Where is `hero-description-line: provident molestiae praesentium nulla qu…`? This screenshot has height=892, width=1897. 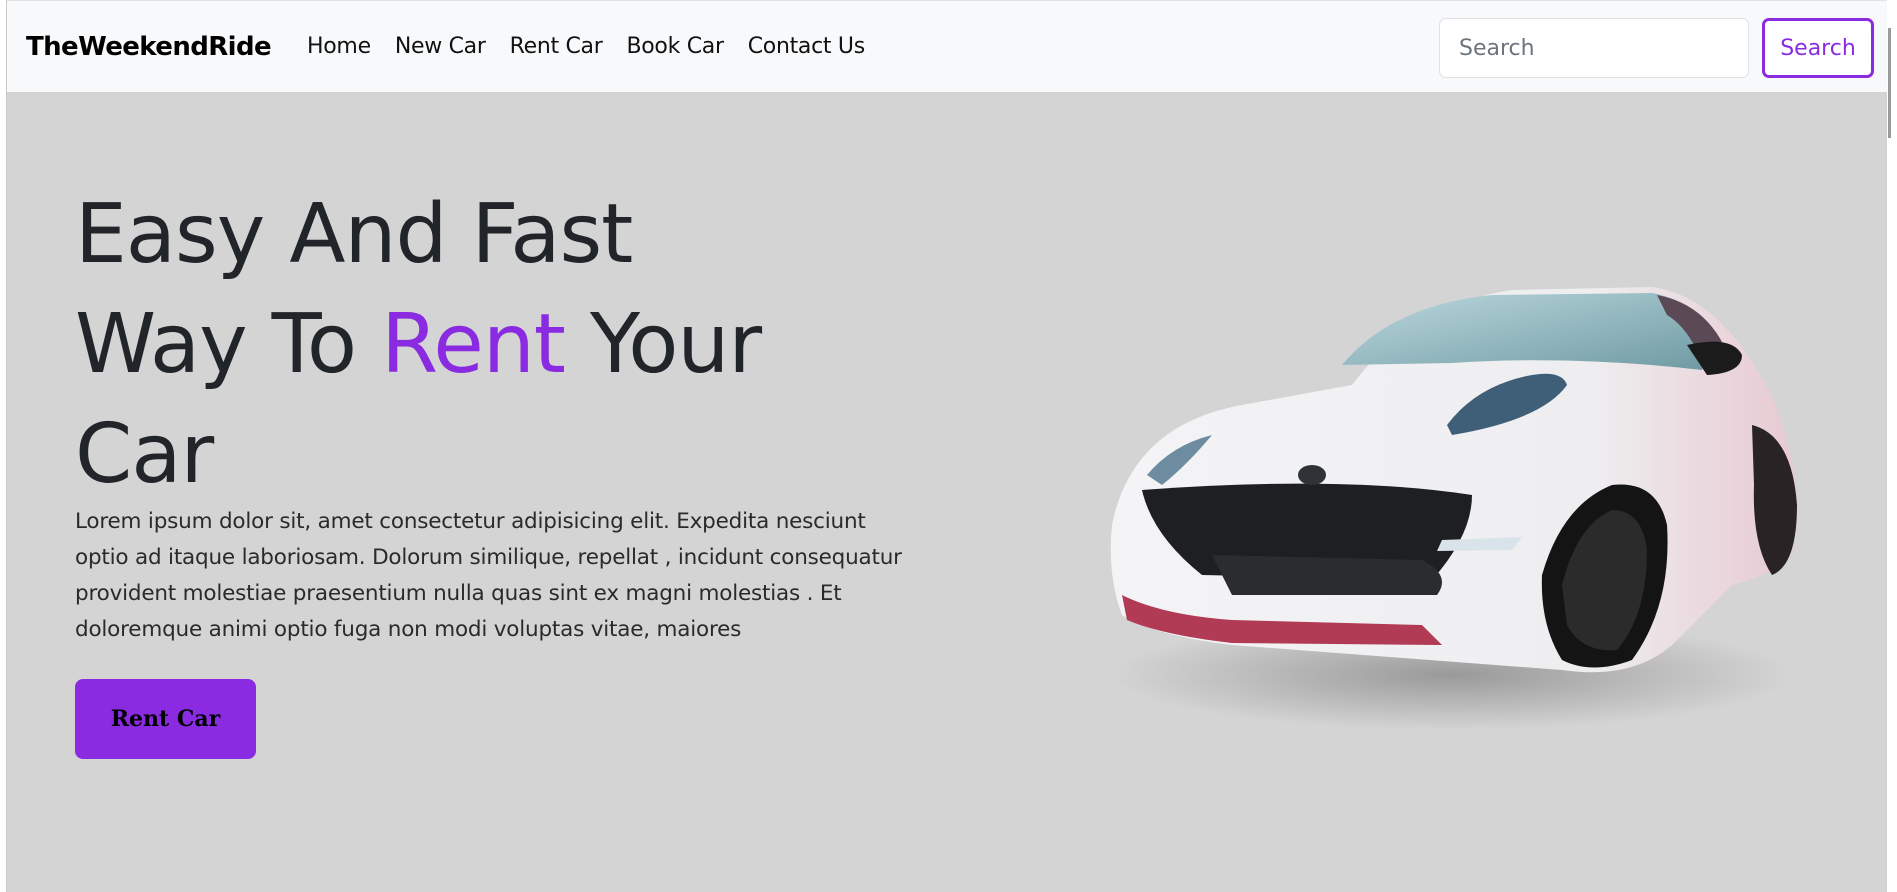
hero-description-line: provident molestiae praesentium nulla qu… is located at coordinates (458, 593).